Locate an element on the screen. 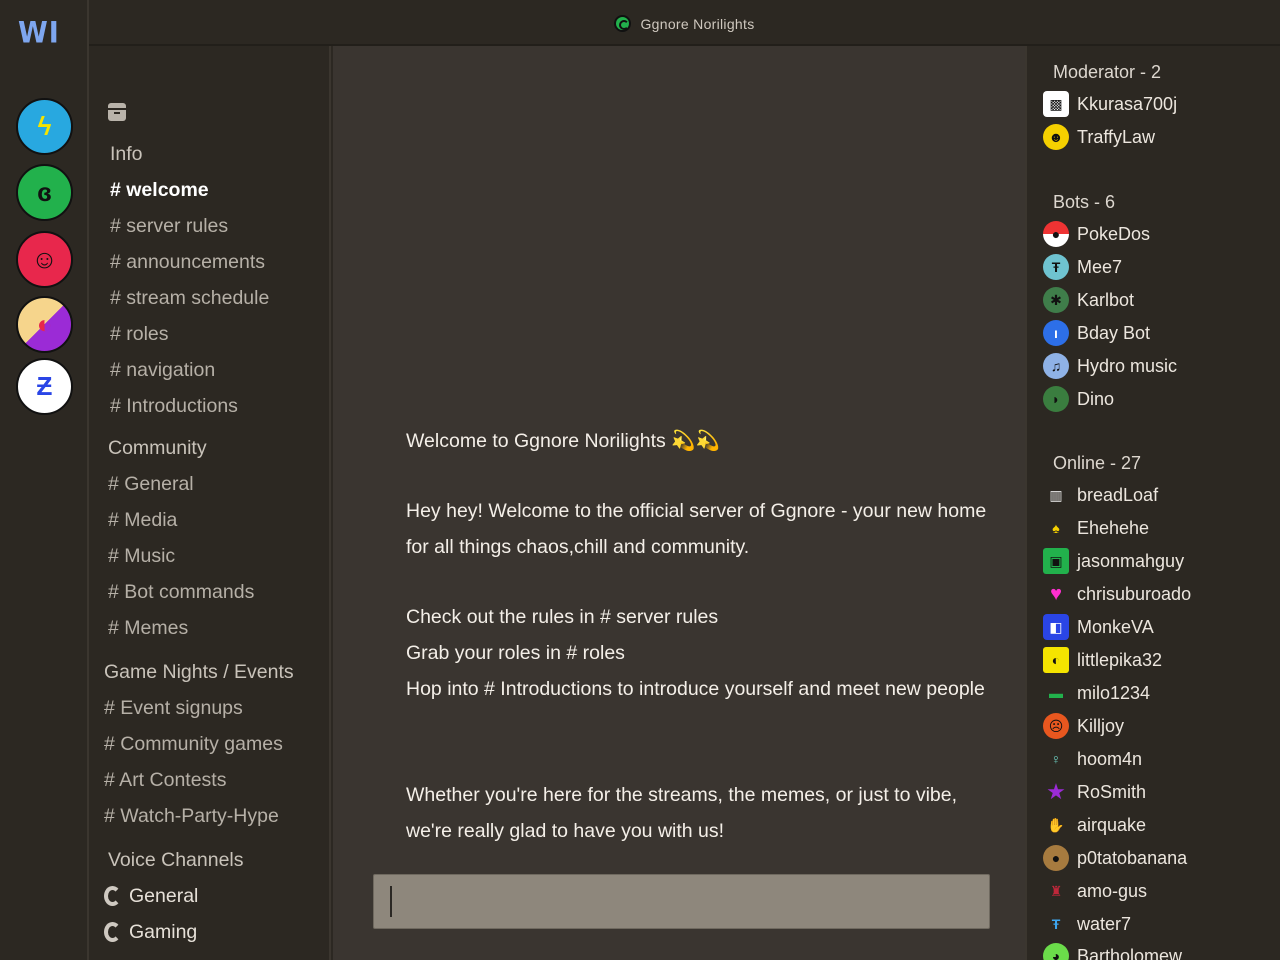 This screenshot has height=960, width=1280. message-input is located at coordinates (681, 901).